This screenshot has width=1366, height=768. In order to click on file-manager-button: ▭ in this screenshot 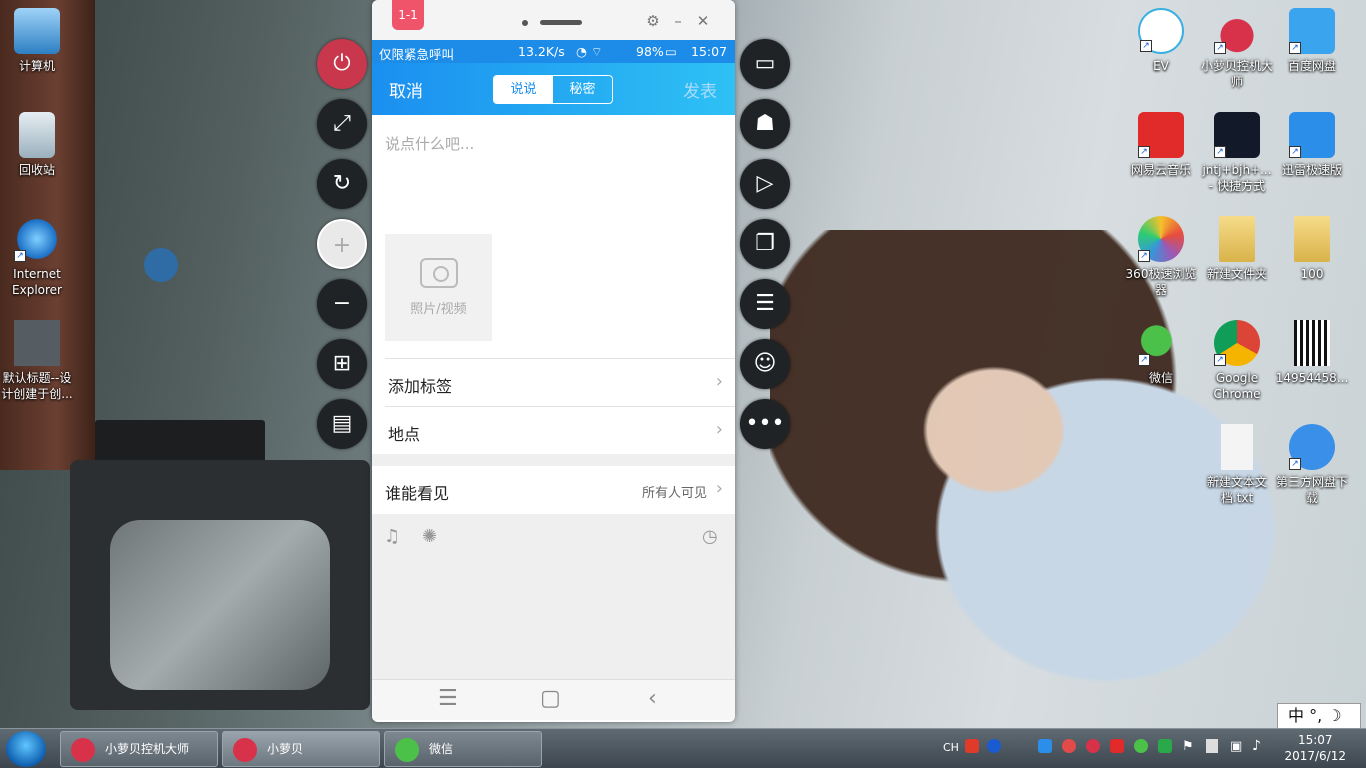, I will do `click(765, 64)`.